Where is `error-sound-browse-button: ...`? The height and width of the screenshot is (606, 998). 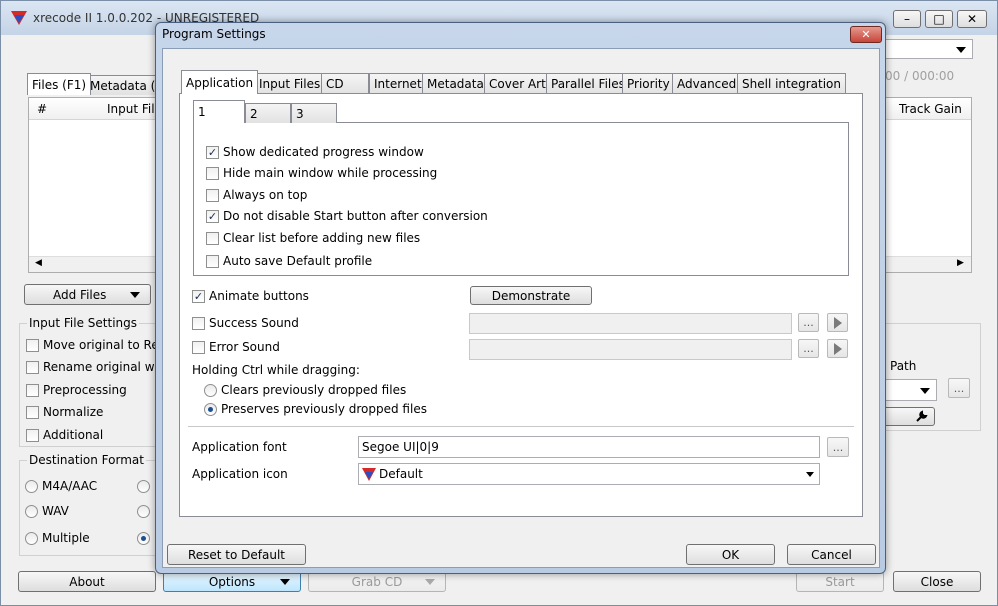 error-sound-browse-button: ... is located at coordinates (808, 348).